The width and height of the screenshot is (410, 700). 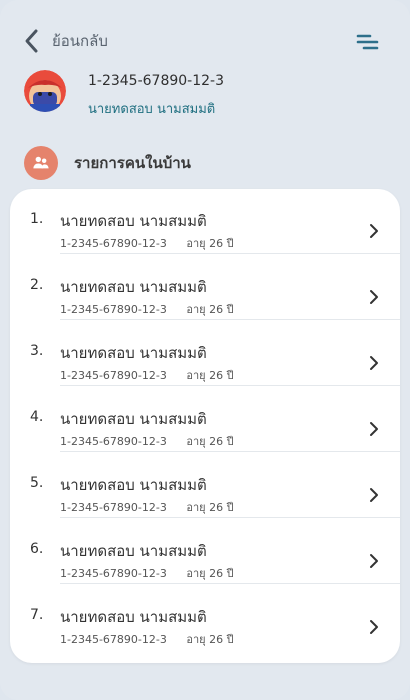 I want to click on row-number: 3., so click(x=37, y=351).